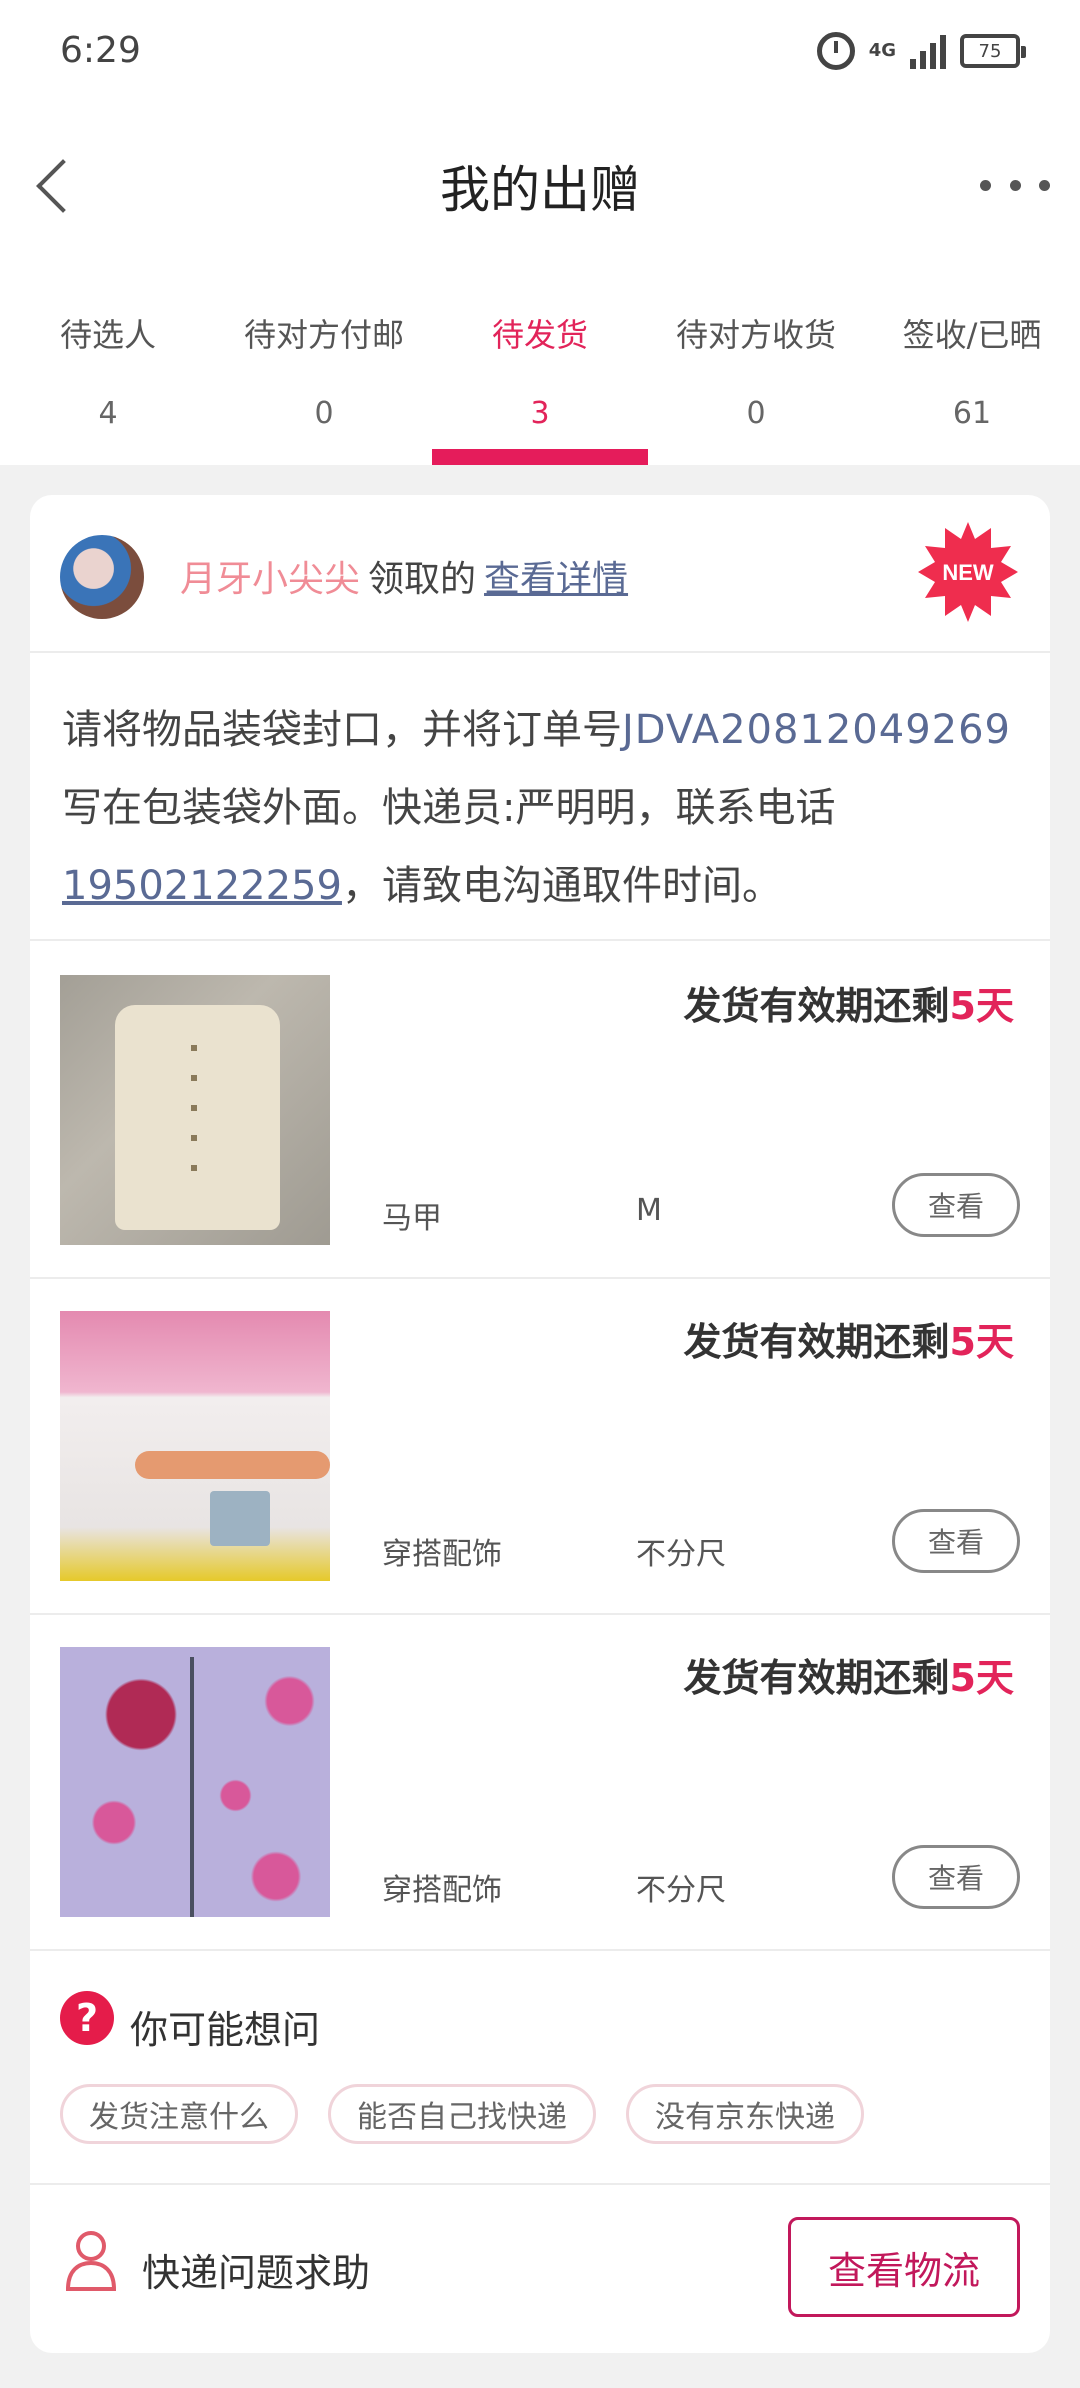 The image size is (1080, 2388). I want to click on item-name: 马甲, so click(412, 1218).